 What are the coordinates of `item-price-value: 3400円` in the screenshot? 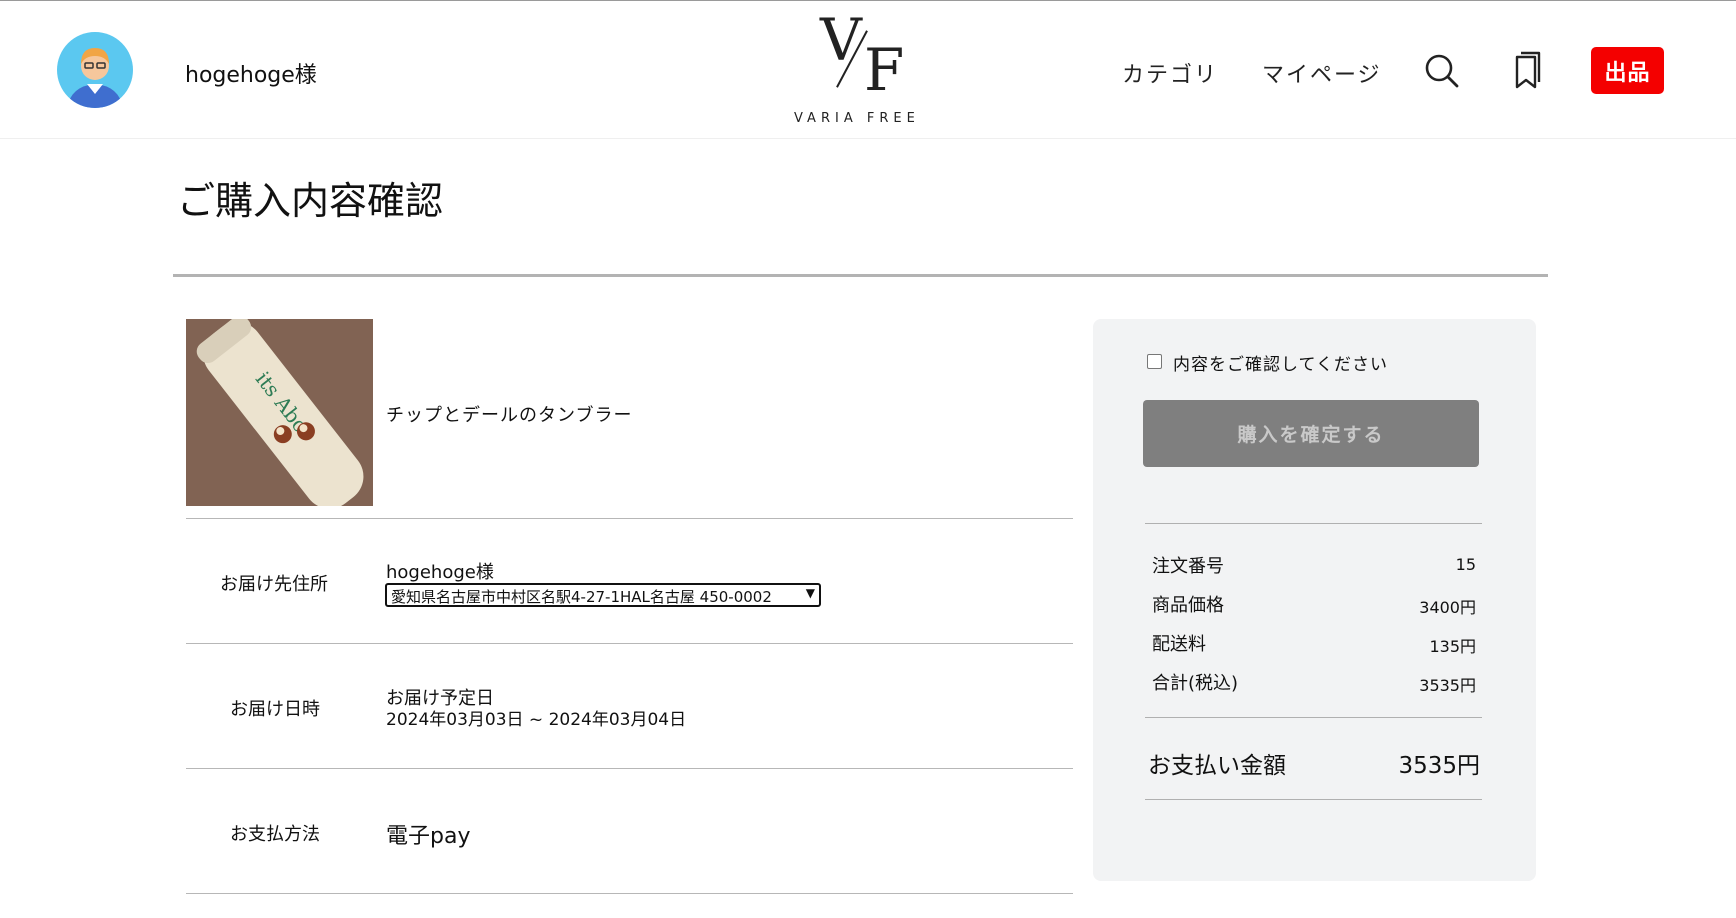 It's located at (1447, 607).